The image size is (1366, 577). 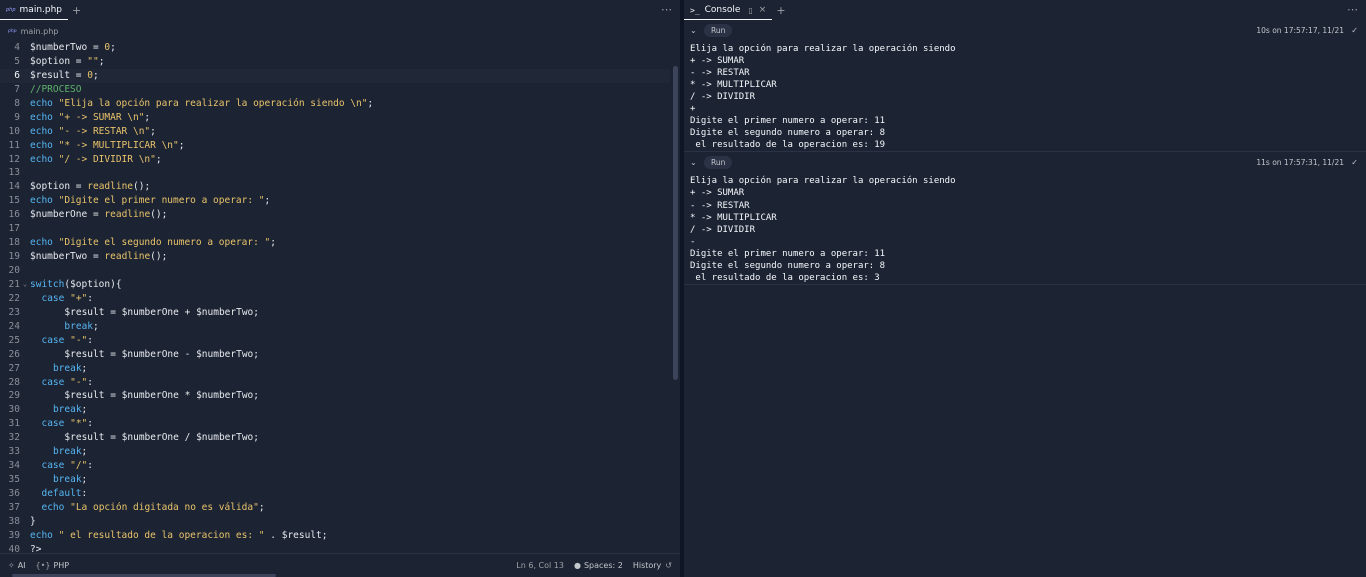 What do you see at coordinates (14, 229) in the screenshot?
I see `line-number: 17` at bounding box center [14, 229].